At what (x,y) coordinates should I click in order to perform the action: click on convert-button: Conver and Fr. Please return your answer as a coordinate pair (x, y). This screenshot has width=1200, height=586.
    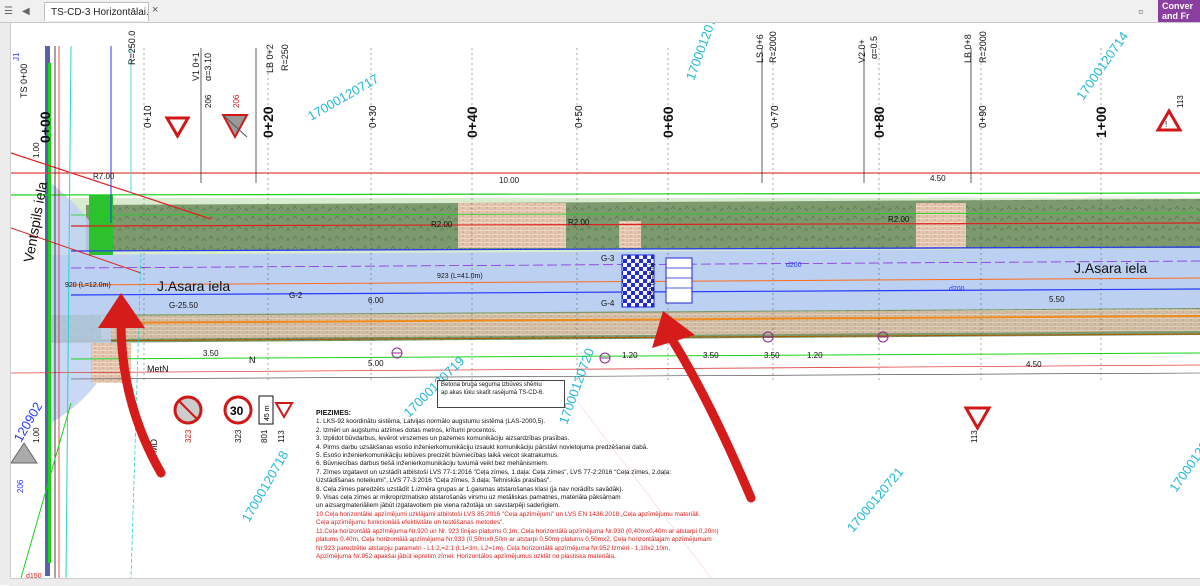
    Looking at the image, I should click on (1179, 11).